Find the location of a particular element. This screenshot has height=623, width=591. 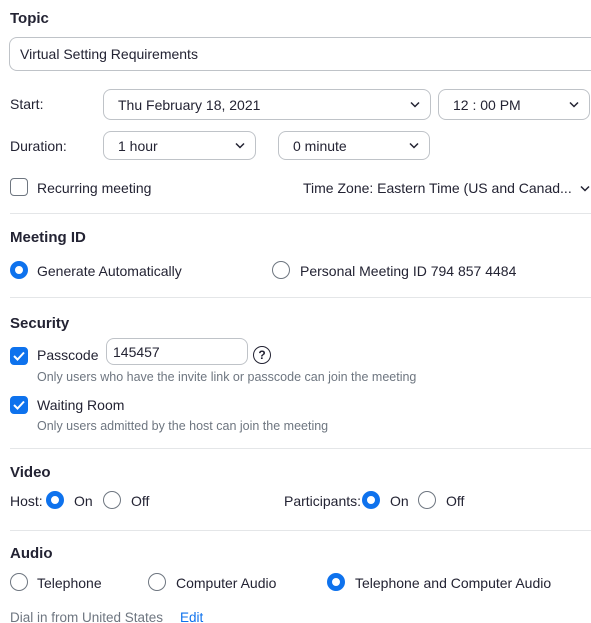

participants-video-label: Participants: is located at coordinates (323, 501).